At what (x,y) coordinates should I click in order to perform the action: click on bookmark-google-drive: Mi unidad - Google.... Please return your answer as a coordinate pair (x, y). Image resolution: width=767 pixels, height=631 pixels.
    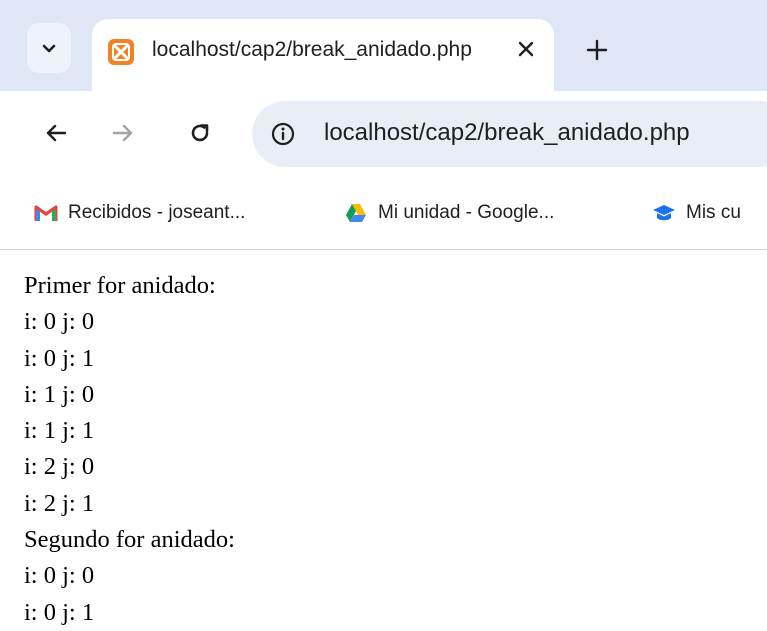
    Looking at the image, I should click on (449, 213).